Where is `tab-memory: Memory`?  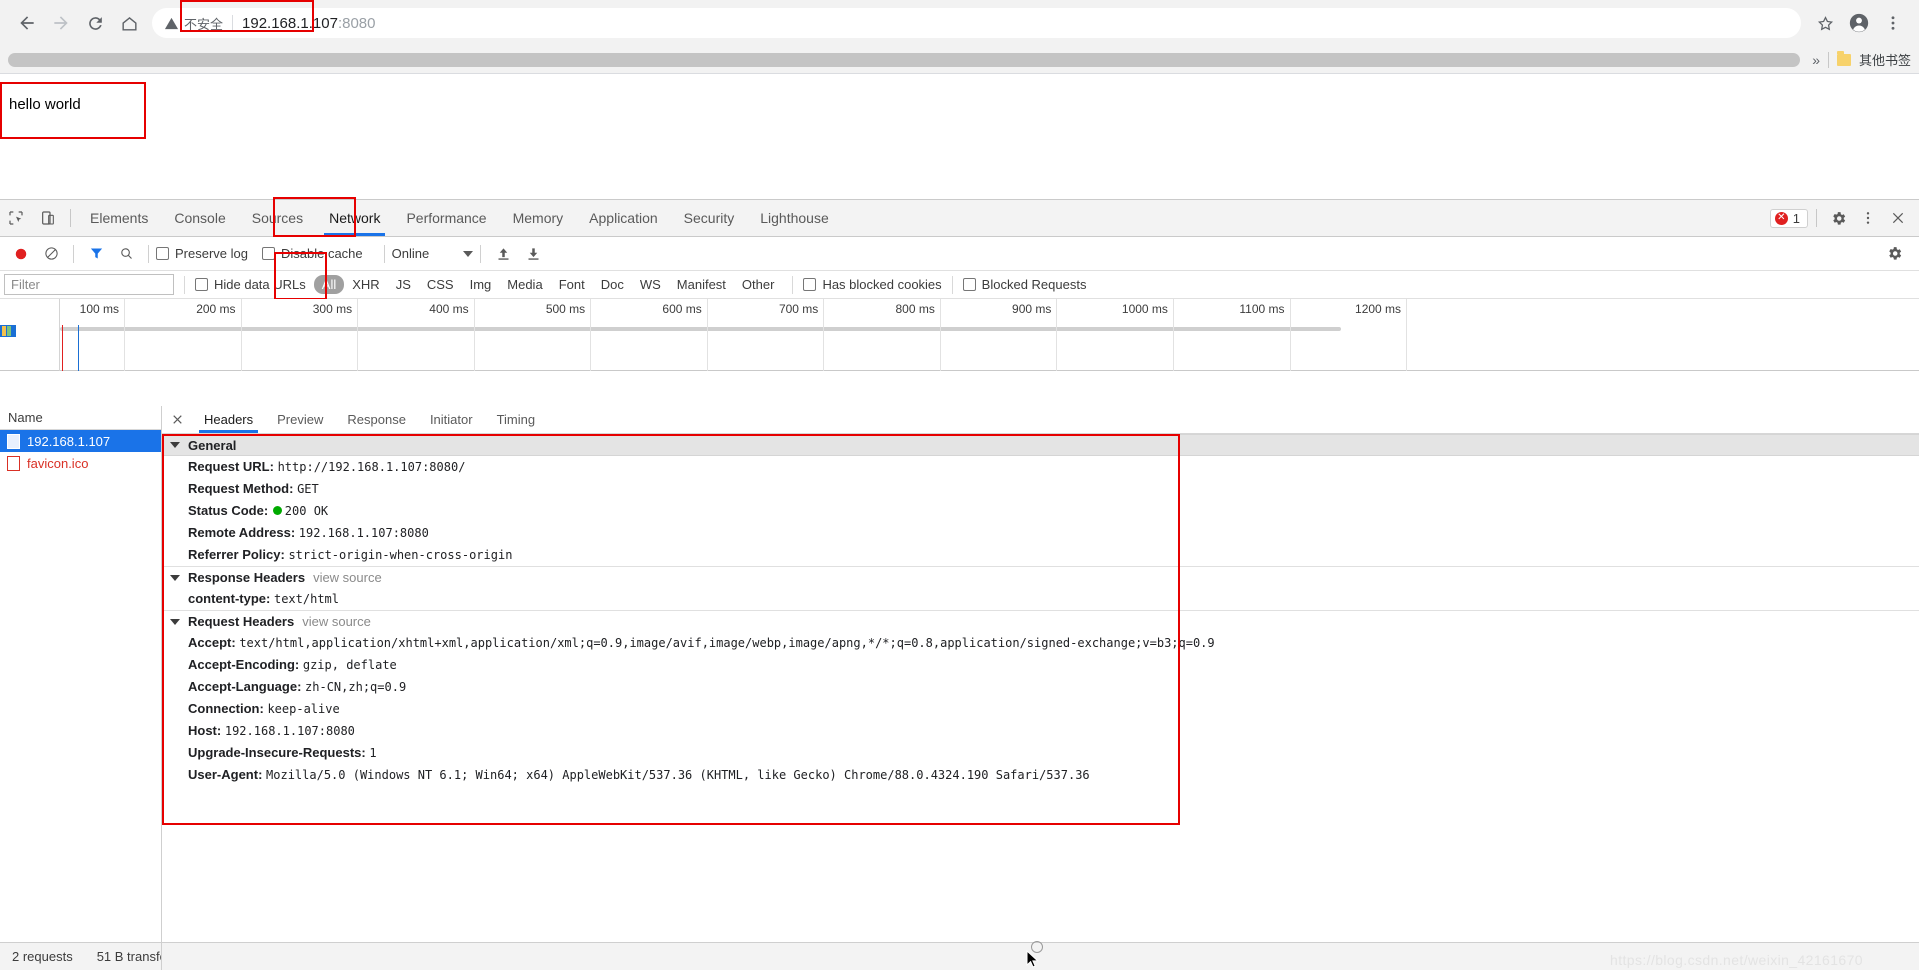 tab-memory: Memory is located at coordinates (538, 218).